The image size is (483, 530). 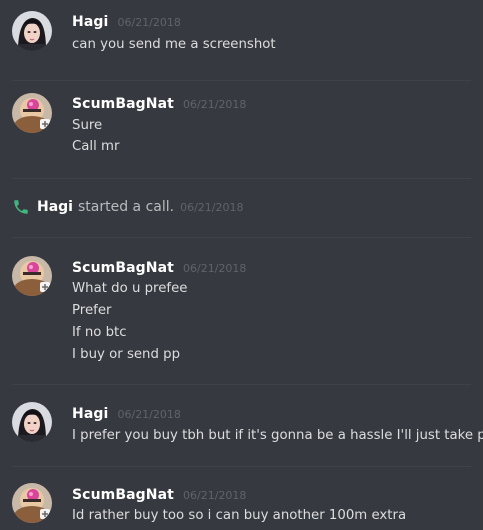 I want to click on call-author-name: Hagi, so click(x=55, y=207).